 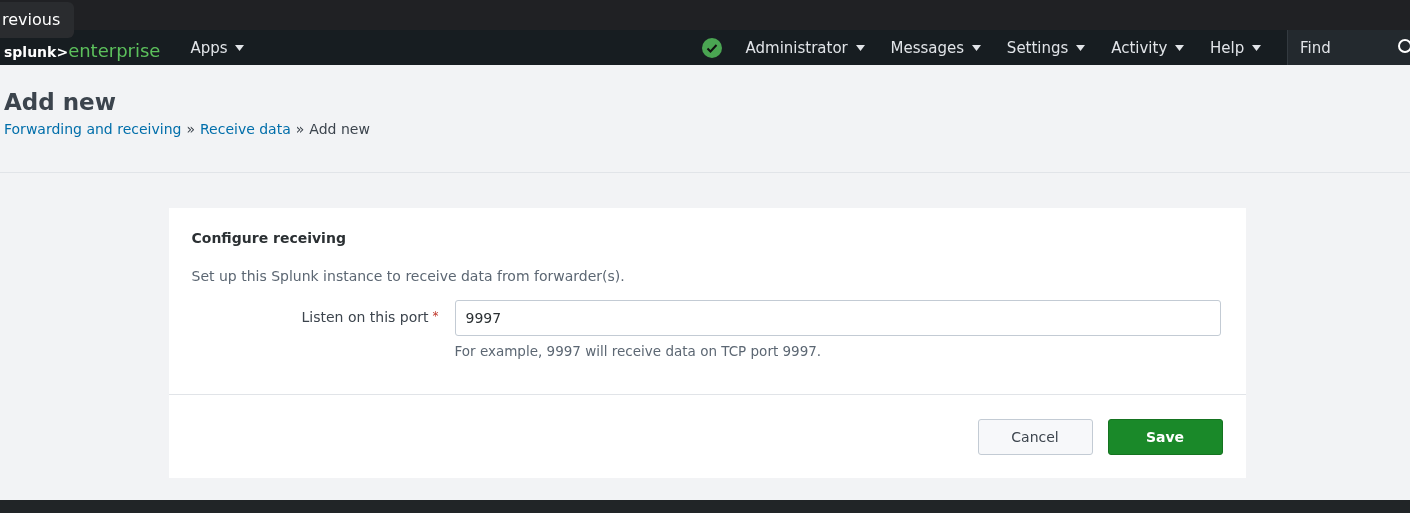 What do you see at coordinates (217, 47) in the screenshot?
I see `apps-menu: Apps` at bounding box center [217, 47].